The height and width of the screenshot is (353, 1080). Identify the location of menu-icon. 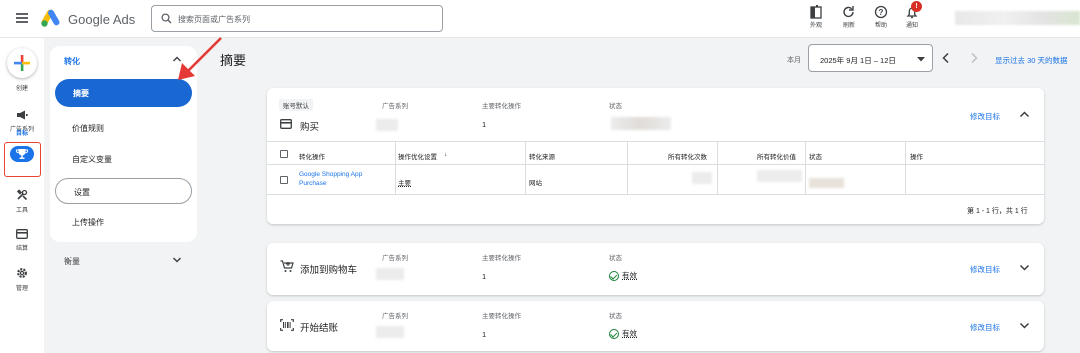
(22, 18).